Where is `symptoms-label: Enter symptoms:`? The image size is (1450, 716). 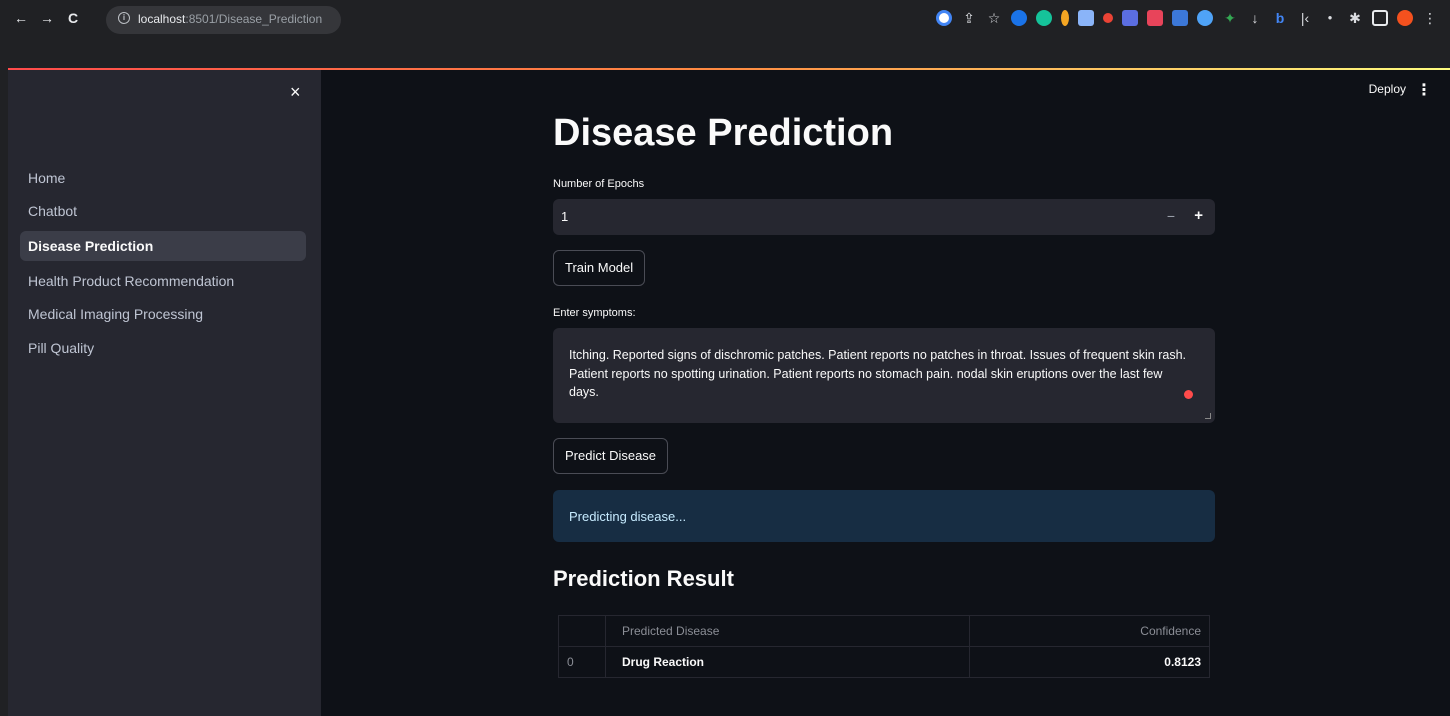 symptoms-label: Enter symptoms: is located at coordinates (594, 313).